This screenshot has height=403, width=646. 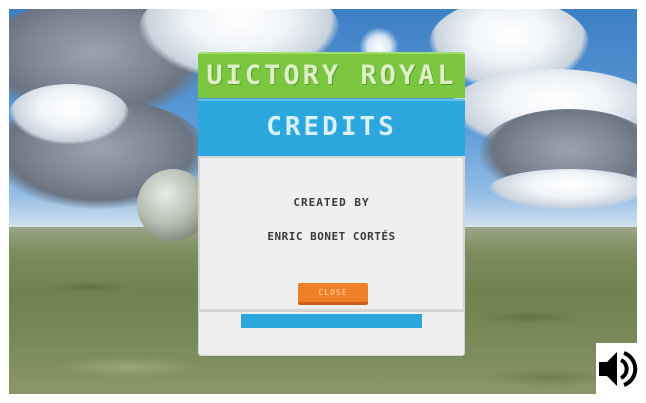 I want to click on speaker-volume-icon, so click(x=618, y=369).